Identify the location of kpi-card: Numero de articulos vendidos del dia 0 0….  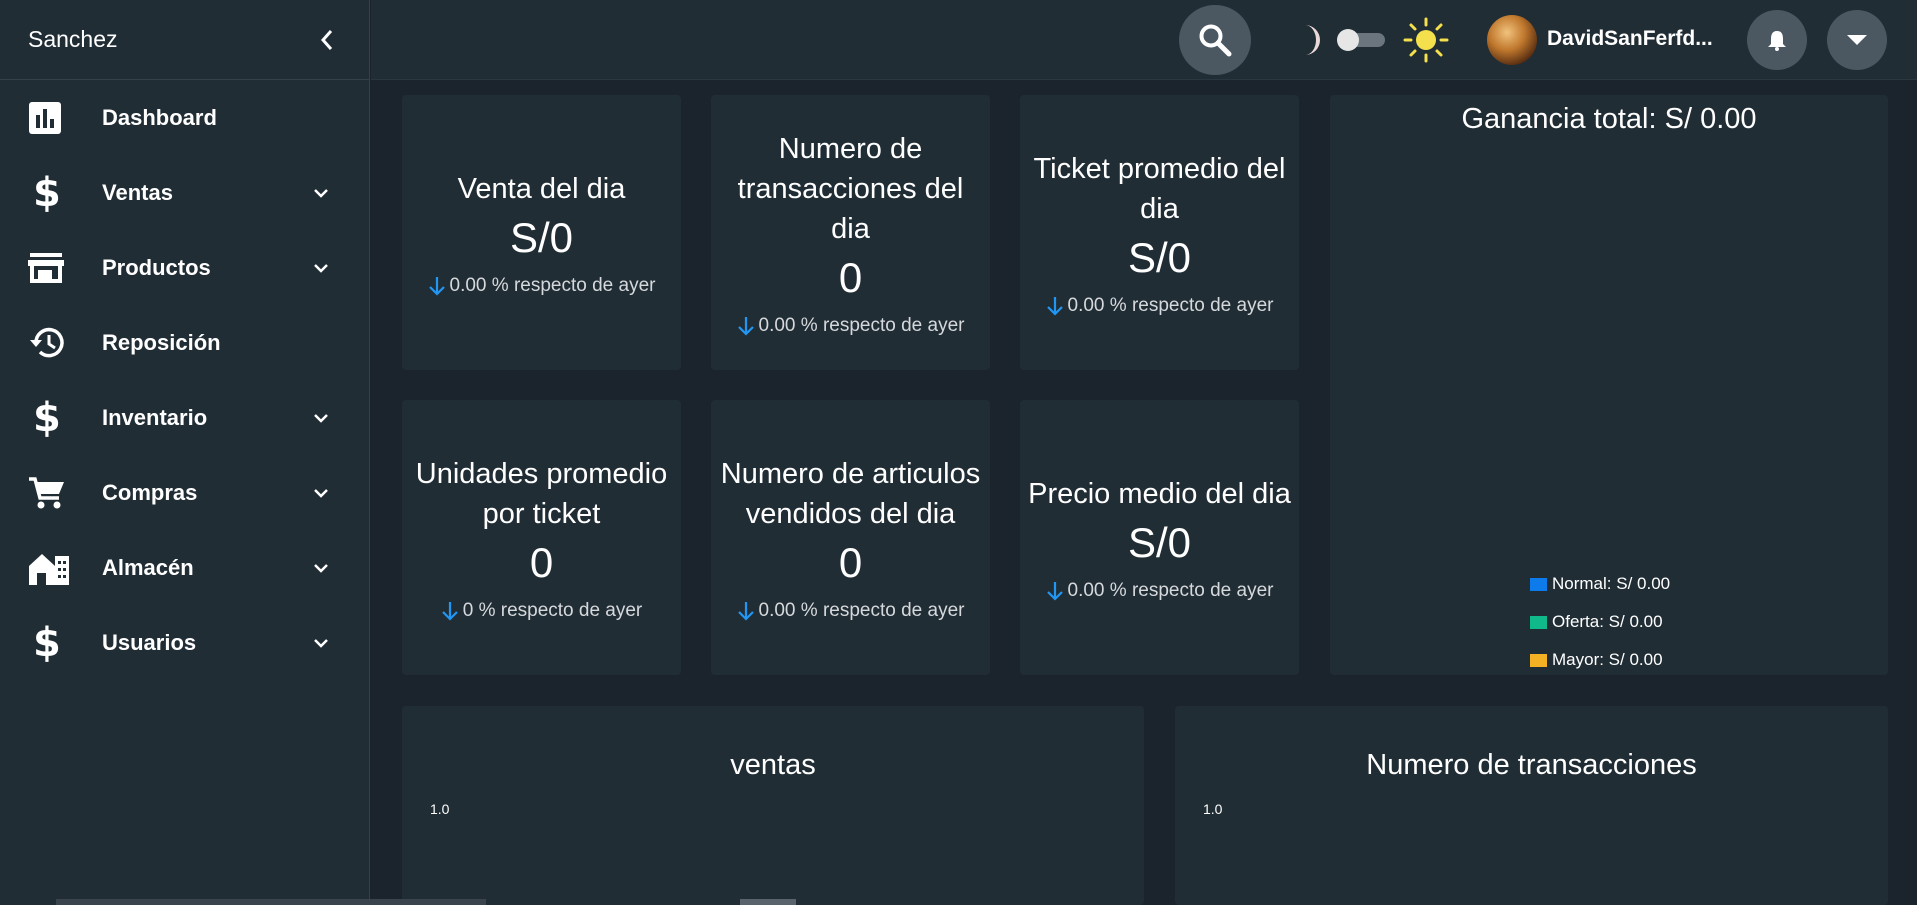
(850, 537).